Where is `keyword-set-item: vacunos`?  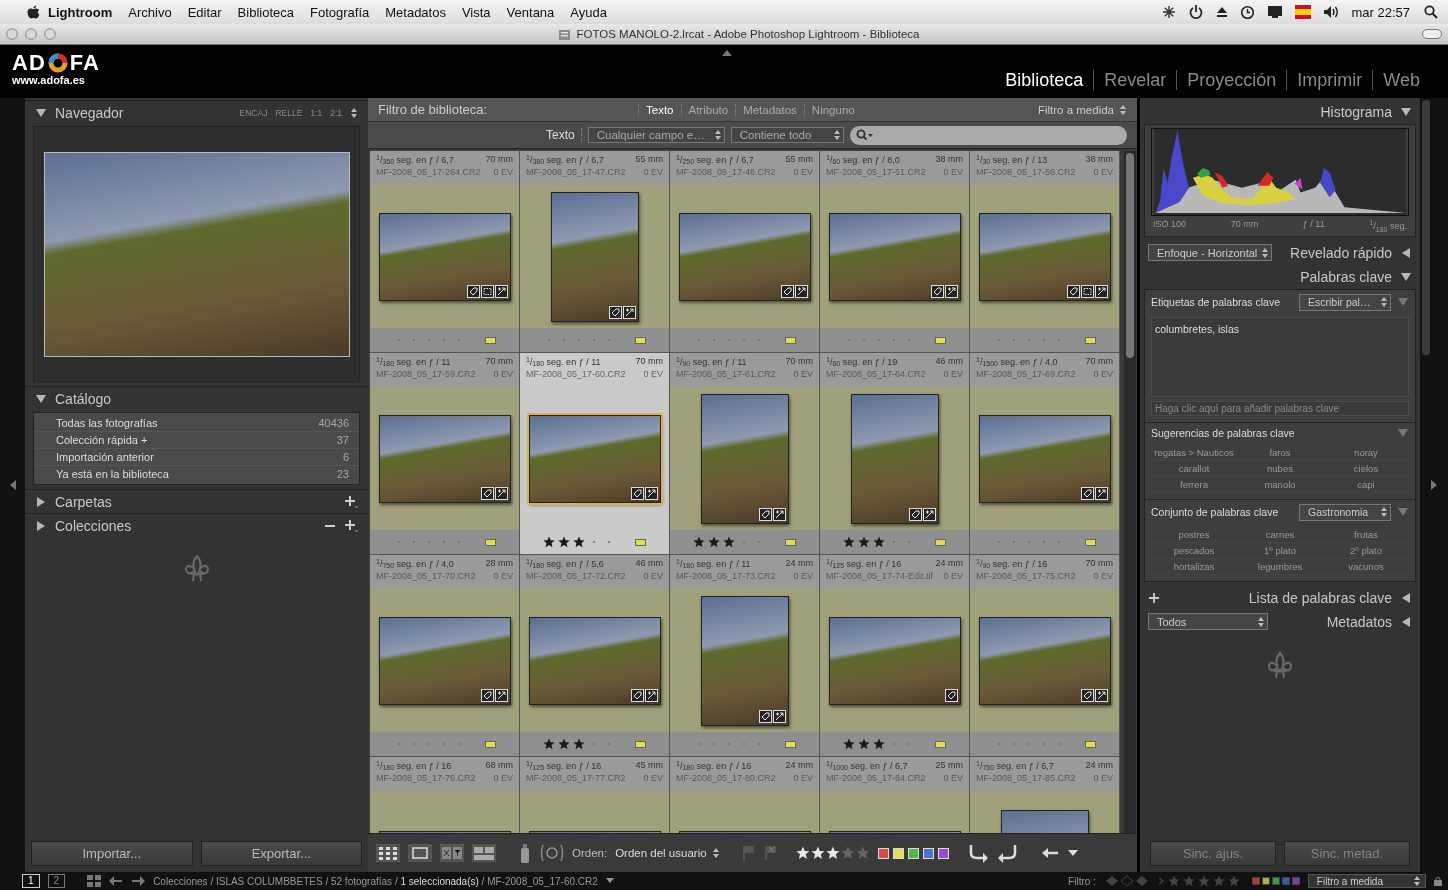
keyword-set-item: vacunos is located at coordinates (1366, 566).